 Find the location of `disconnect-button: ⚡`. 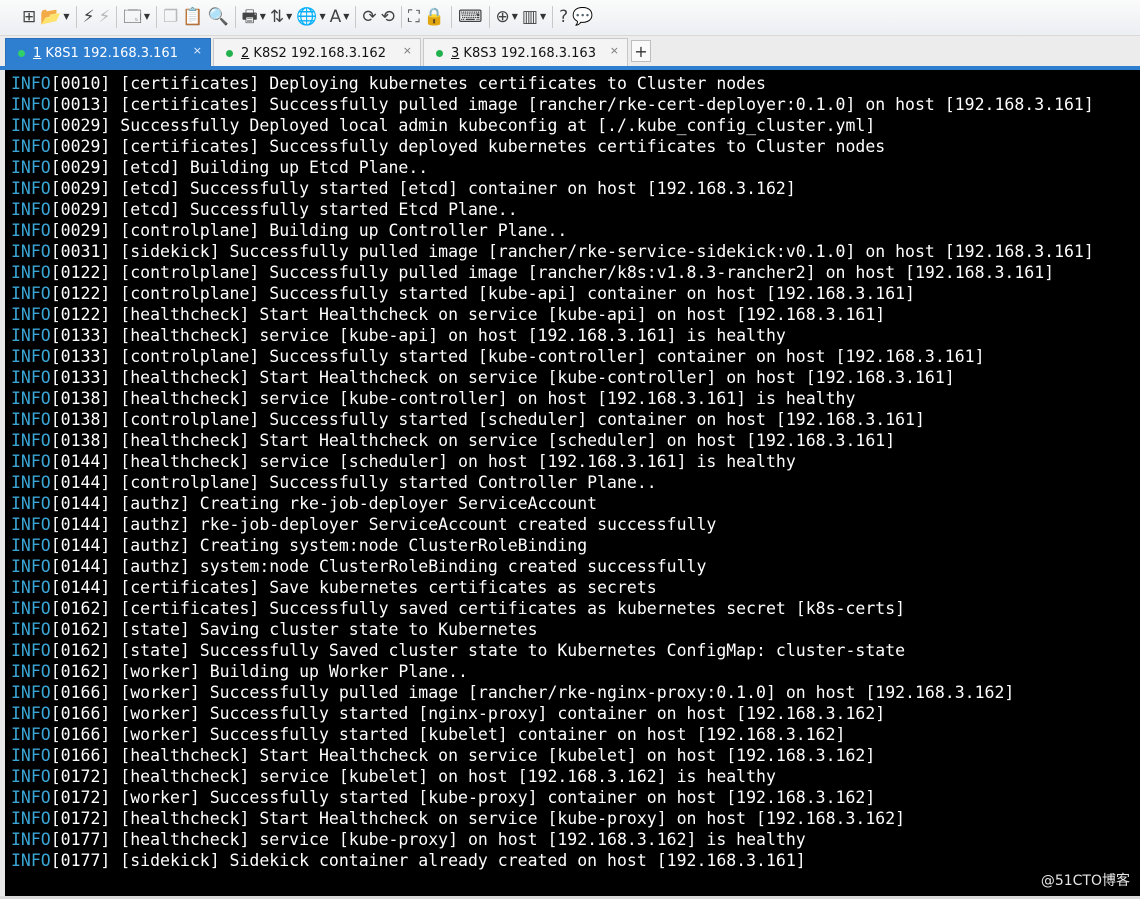

disconnect-button: ⚡ is located at coordinates (105, 17).